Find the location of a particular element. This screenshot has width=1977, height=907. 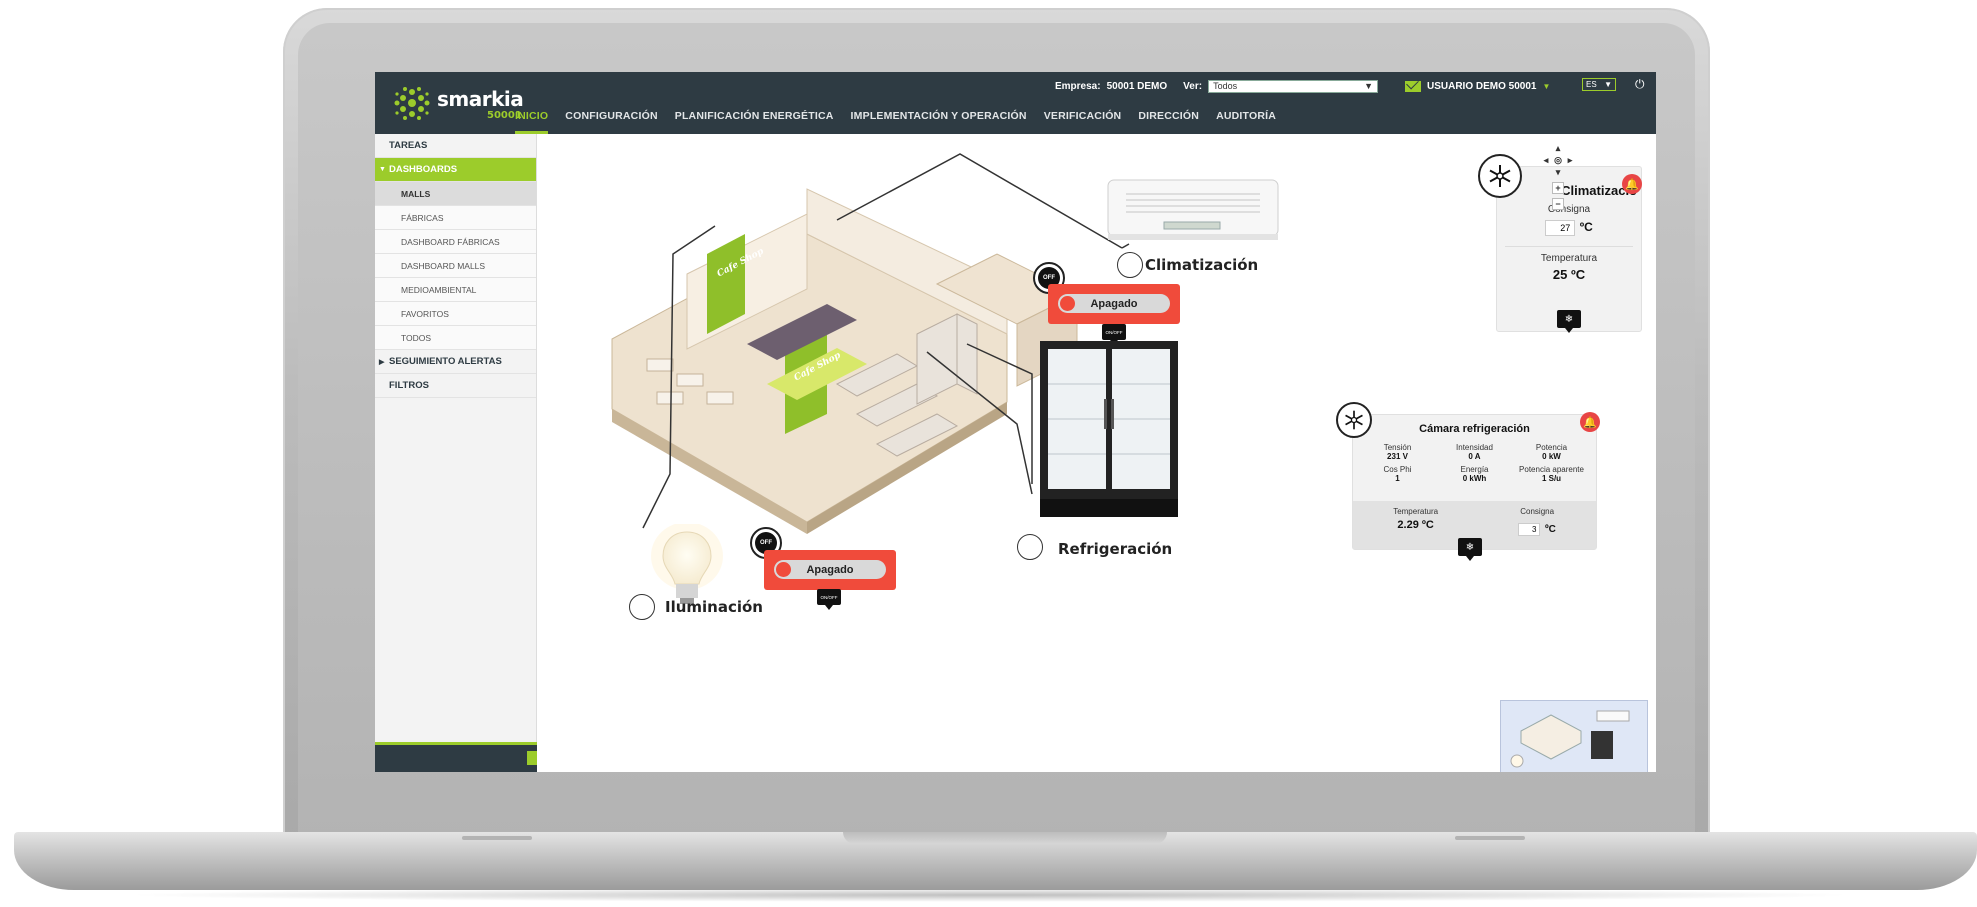

sidebar-item-seguimiento-alertas: ▶ SEGUIMIENTO ALERTAS is located at coordinates (455, 362).